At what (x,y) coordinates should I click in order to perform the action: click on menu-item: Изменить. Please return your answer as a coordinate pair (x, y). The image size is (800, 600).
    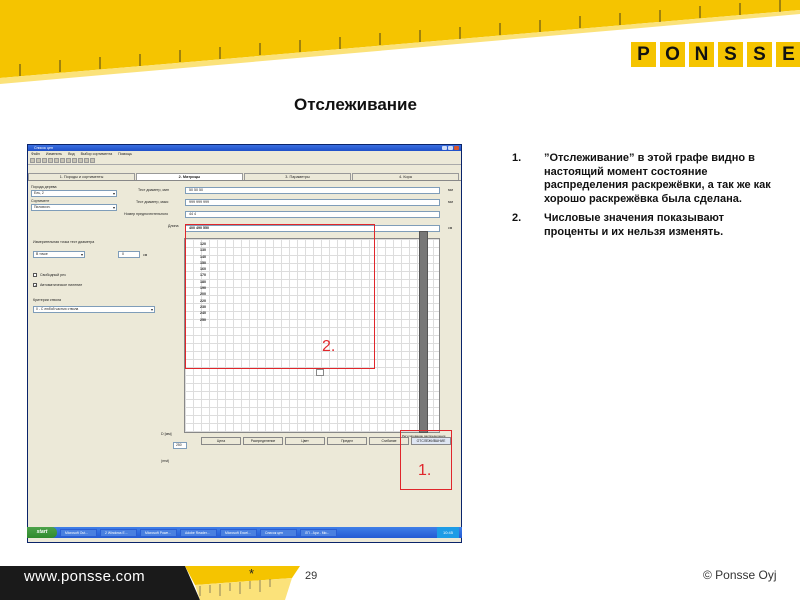
    Looking at the image, I should click on (54, 154).